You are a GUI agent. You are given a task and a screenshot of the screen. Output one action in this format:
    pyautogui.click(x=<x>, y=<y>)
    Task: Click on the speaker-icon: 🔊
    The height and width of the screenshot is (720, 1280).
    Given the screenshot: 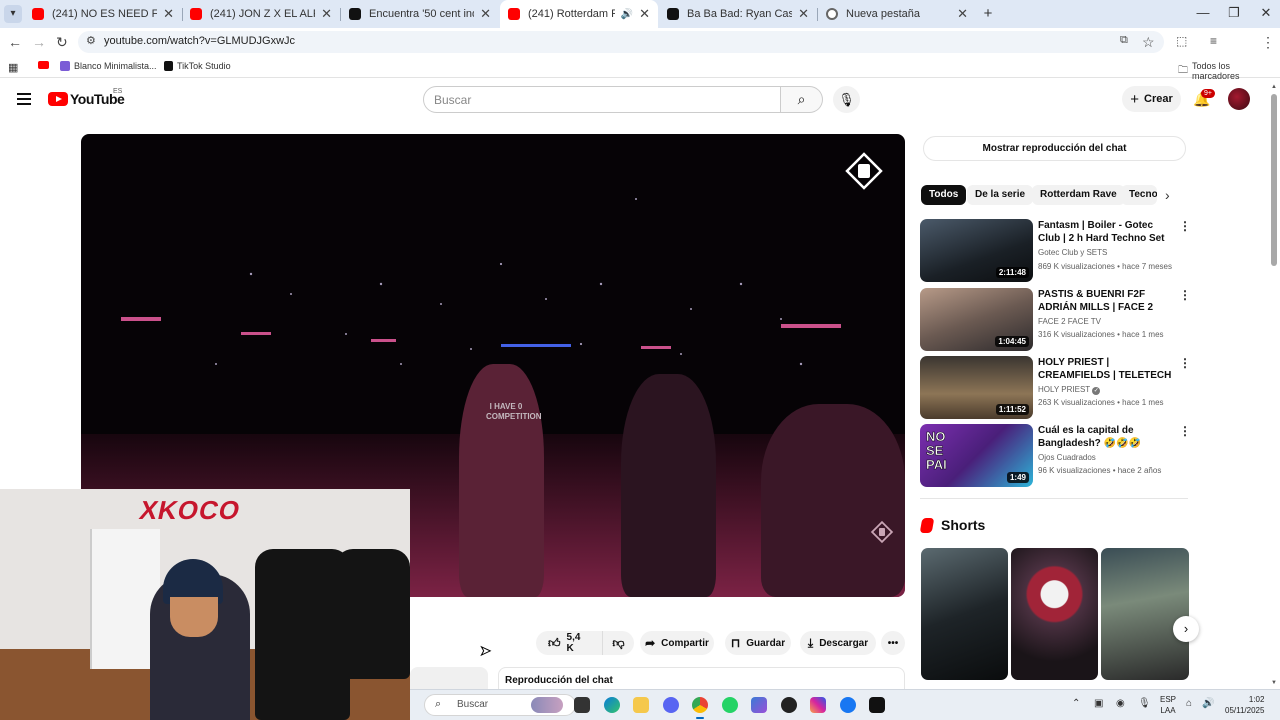 What is the action you would take?
    pyautogui.click(x=627, y=14)
    